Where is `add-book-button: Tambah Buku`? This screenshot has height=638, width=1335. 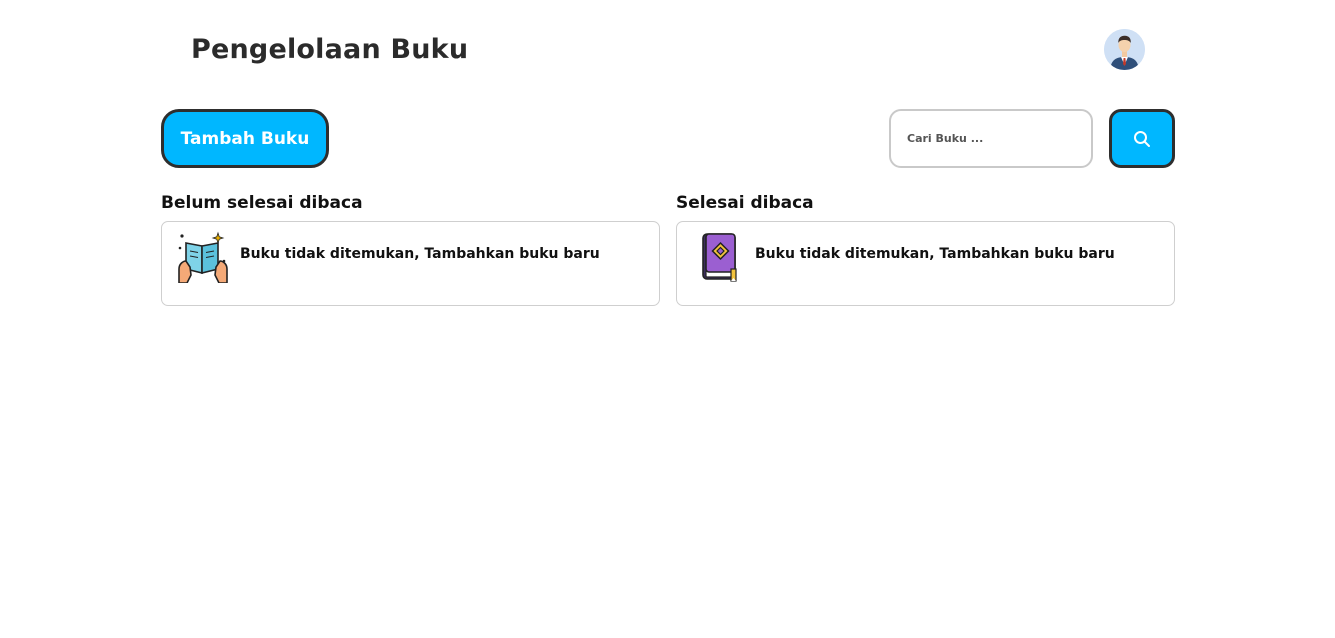
add-book-button: Tambah Buku is located at coordinates (245, 138).